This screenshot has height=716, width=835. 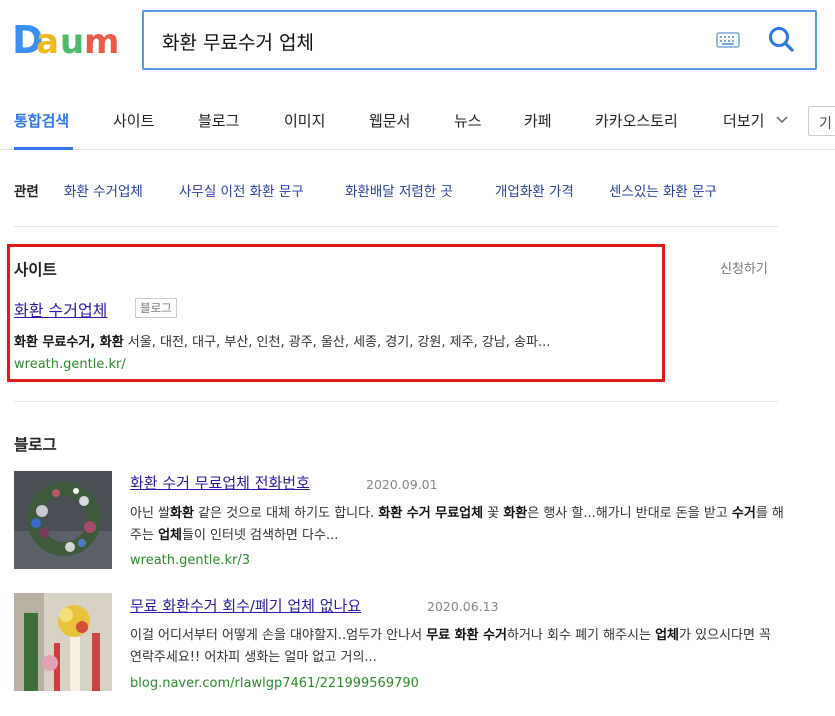 I want to click on tab-image: 이미지, so click(x=304, y=120).